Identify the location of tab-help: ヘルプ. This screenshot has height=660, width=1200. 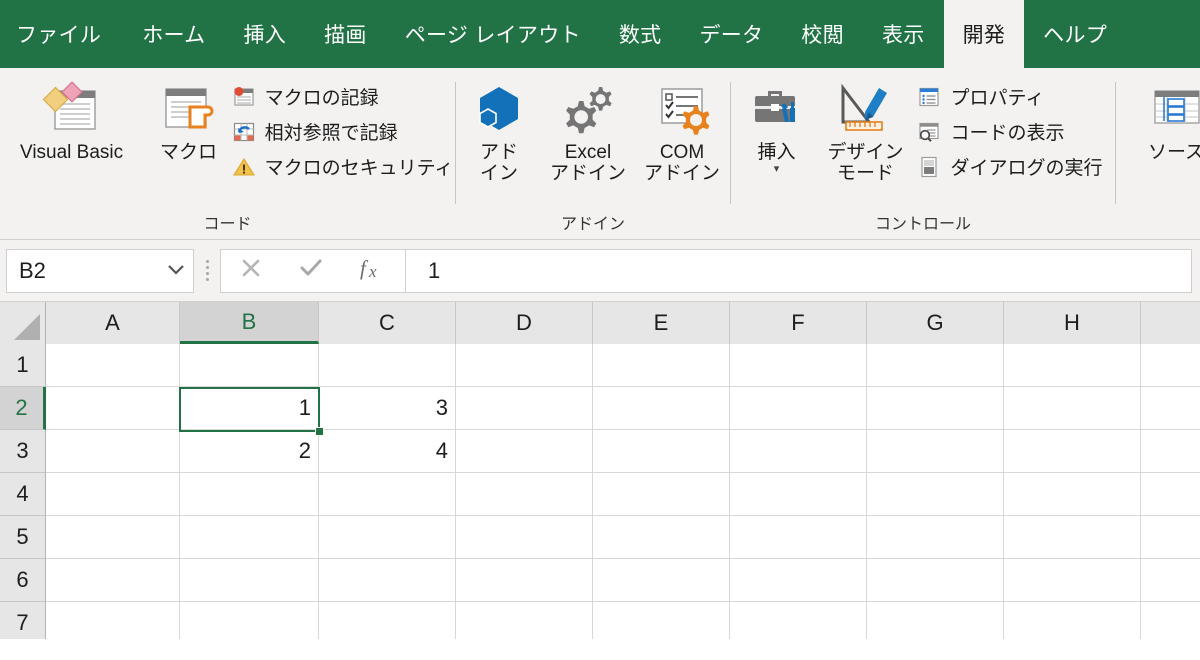
(1075, 34).